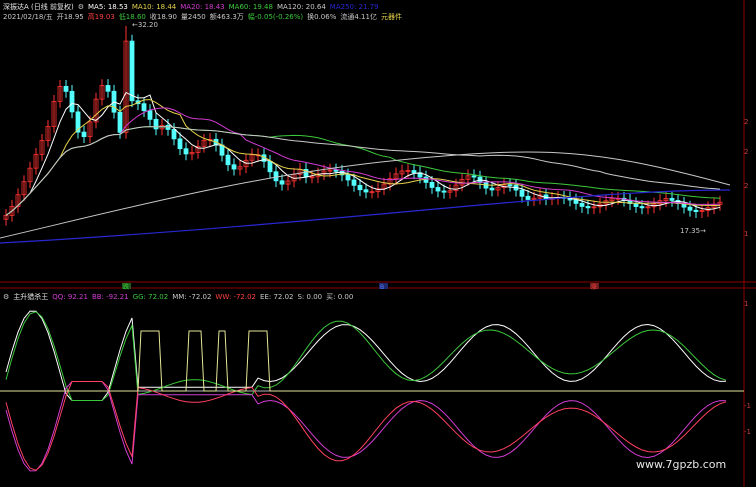  Describe the element at coordinates (391, 17) in the screenshot. I see `ohlc-item-10: 元器件` at that location.